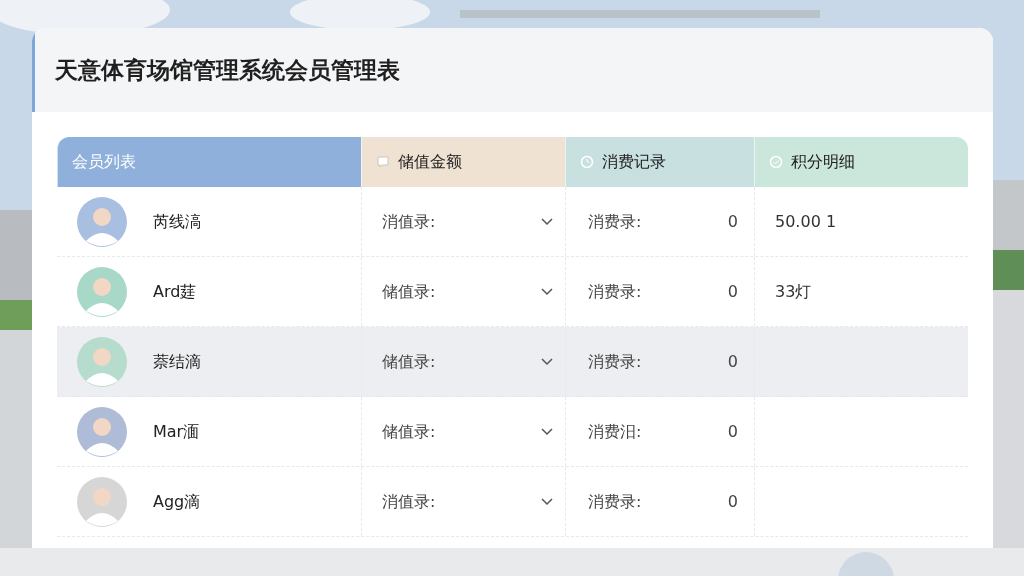  I want to click on consumption-label: 消费汨:, so click(615, 431).